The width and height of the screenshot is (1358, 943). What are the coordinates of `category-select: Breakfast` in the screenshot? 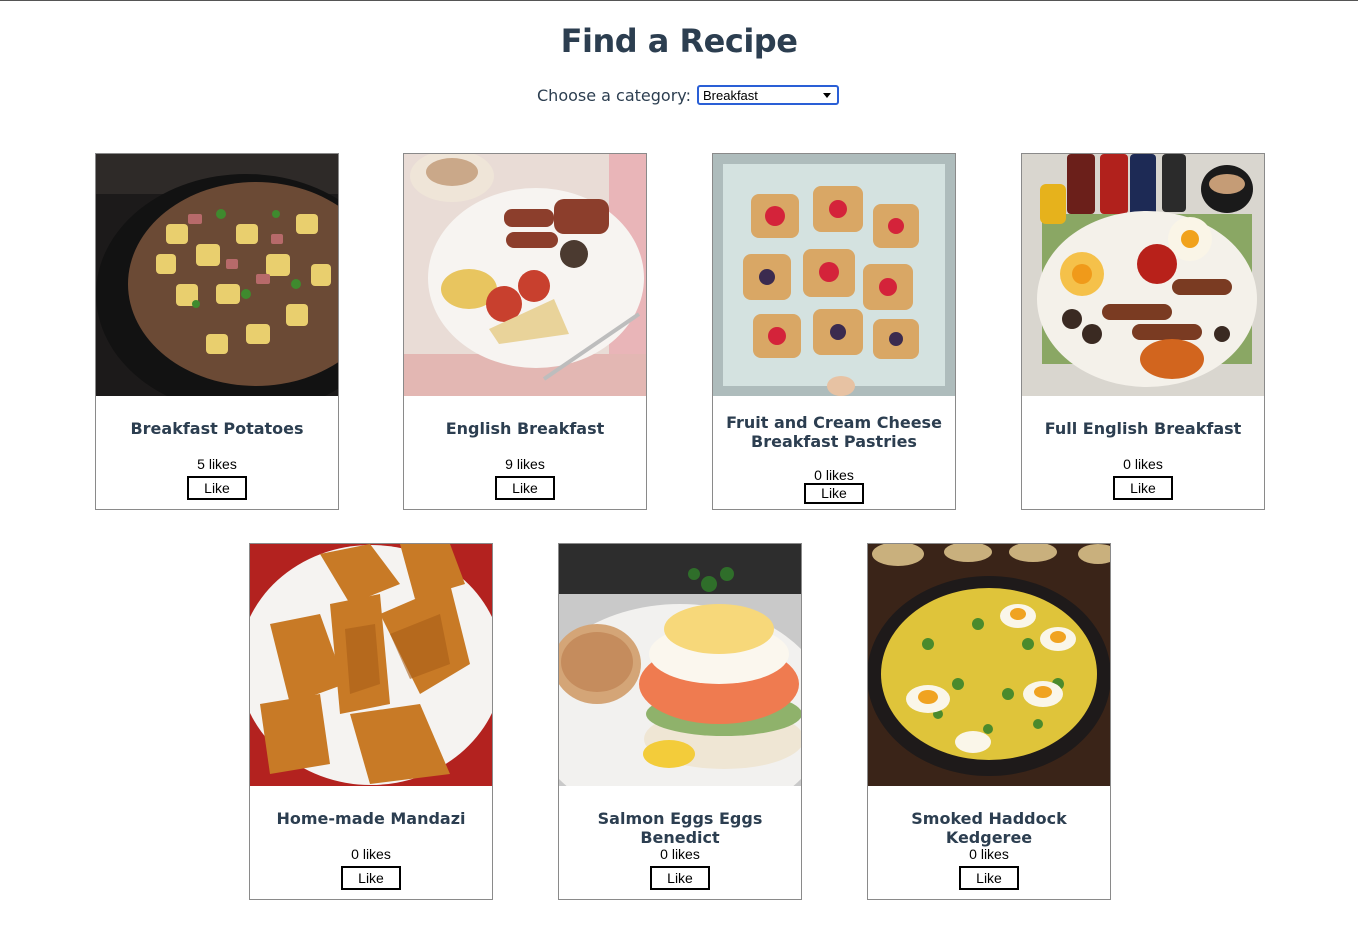 It's located at (767, 95).